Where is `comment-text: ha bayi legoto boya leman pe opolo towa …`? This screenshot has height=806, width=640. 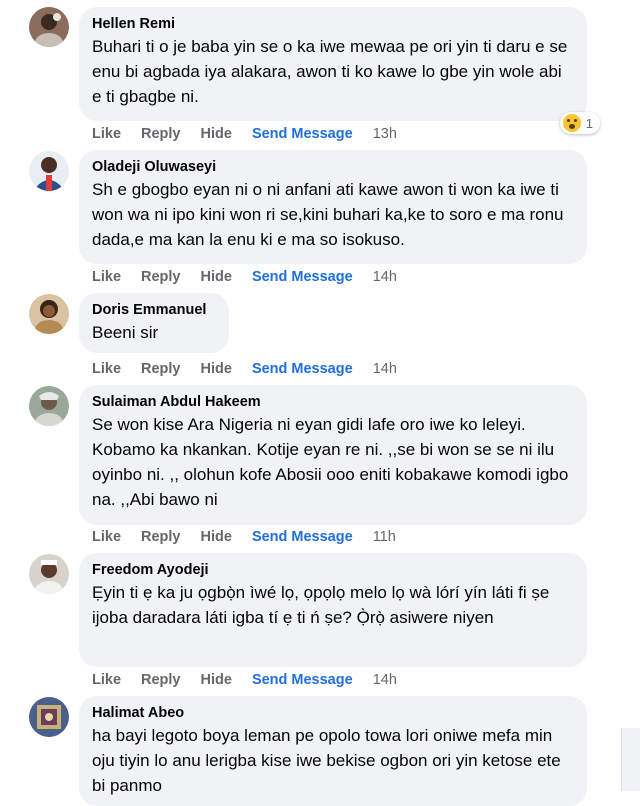
comment-text: ha bayi legoto boya leman pe opolo towa … is located at coordinates (326, 760).